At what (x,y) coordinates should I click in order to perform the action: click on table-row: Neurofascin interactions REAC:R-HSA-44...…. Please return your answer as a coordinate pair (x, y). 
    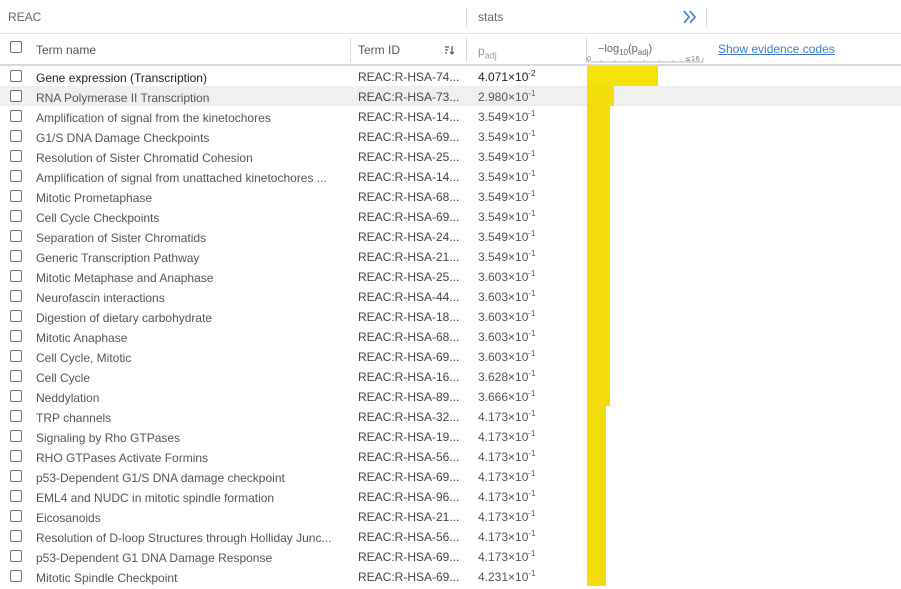
    Looking at the image, I should click on (450, 296).